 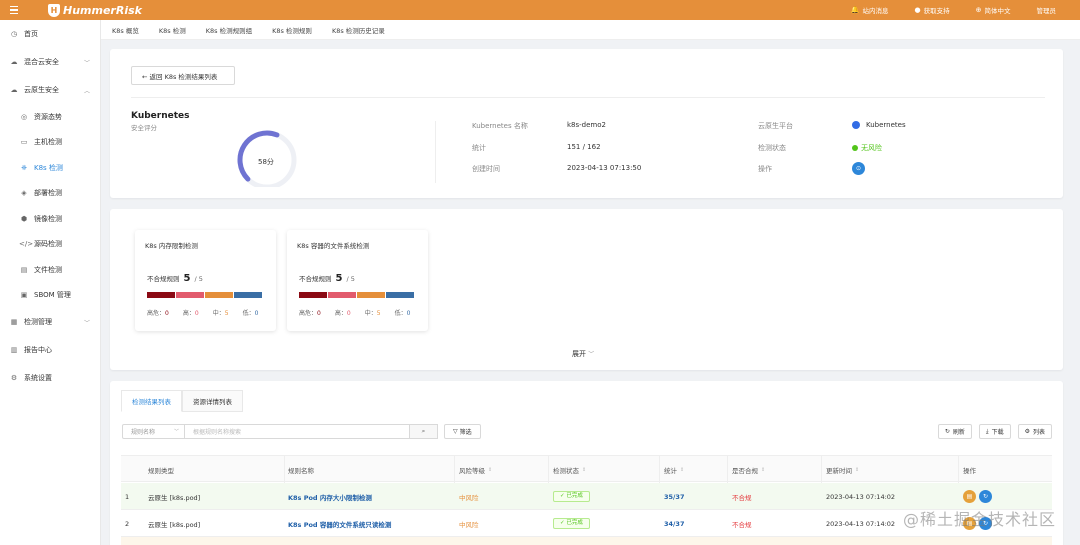 What do you see at coordinates (50, 168) in the screenshot?
I see `sidebar-item-k8s: ❈ K8s 检测` at bounding box center [50, 168].